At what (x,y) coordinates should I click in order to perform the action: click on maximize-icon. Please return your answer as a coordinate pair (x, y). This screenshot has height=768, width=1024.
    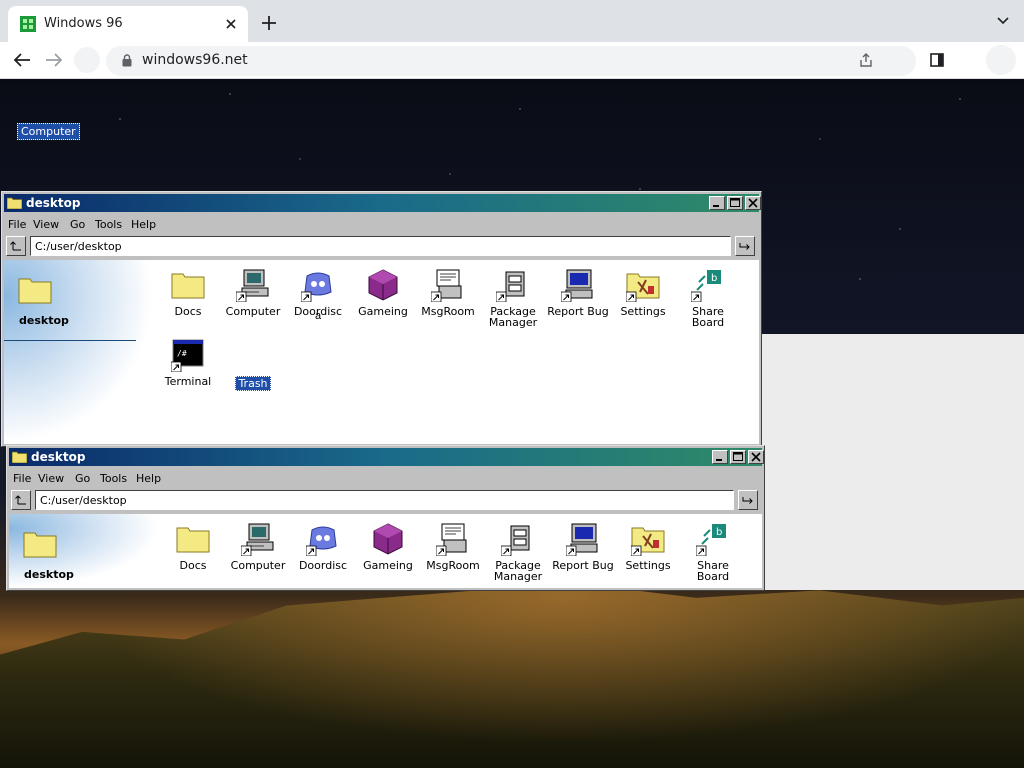
    Looking at the image, I should click on (738, 456).